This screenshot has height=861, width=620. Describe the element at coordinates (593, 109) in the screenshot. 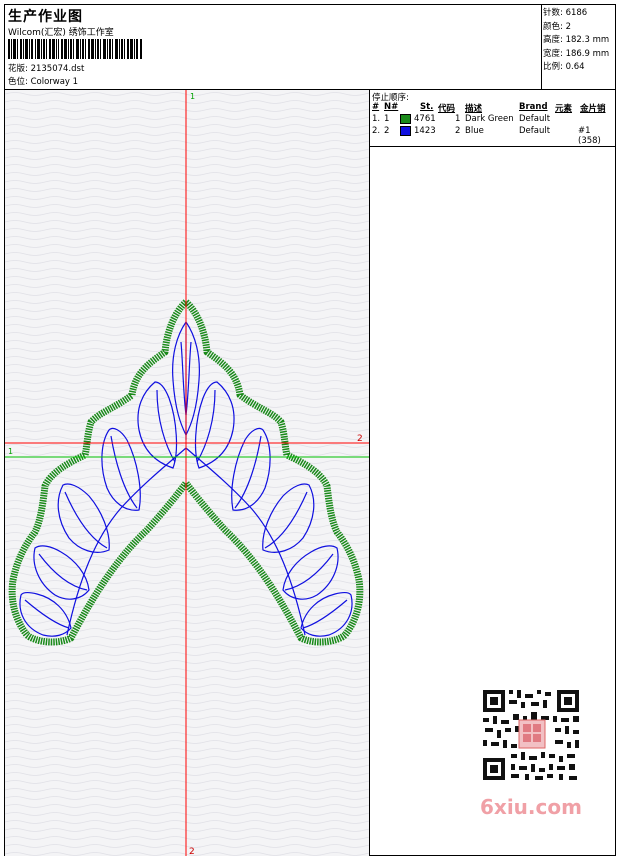

I see `col-sequin: 金片销` at that location.